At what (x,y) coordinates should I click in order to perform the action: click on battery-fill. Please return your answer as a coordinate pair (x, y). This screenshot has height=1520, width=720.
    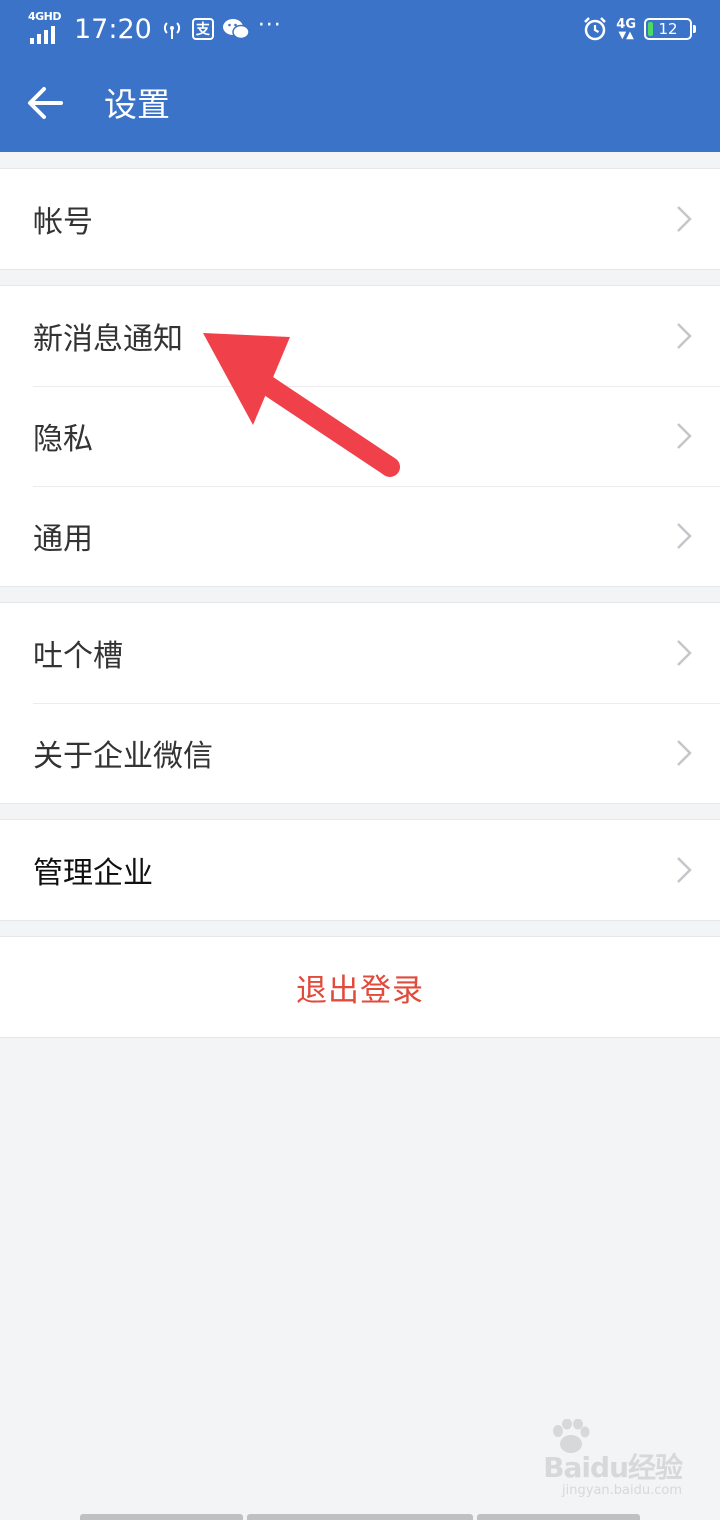
    Looking at the image, I should click on (650, 29).